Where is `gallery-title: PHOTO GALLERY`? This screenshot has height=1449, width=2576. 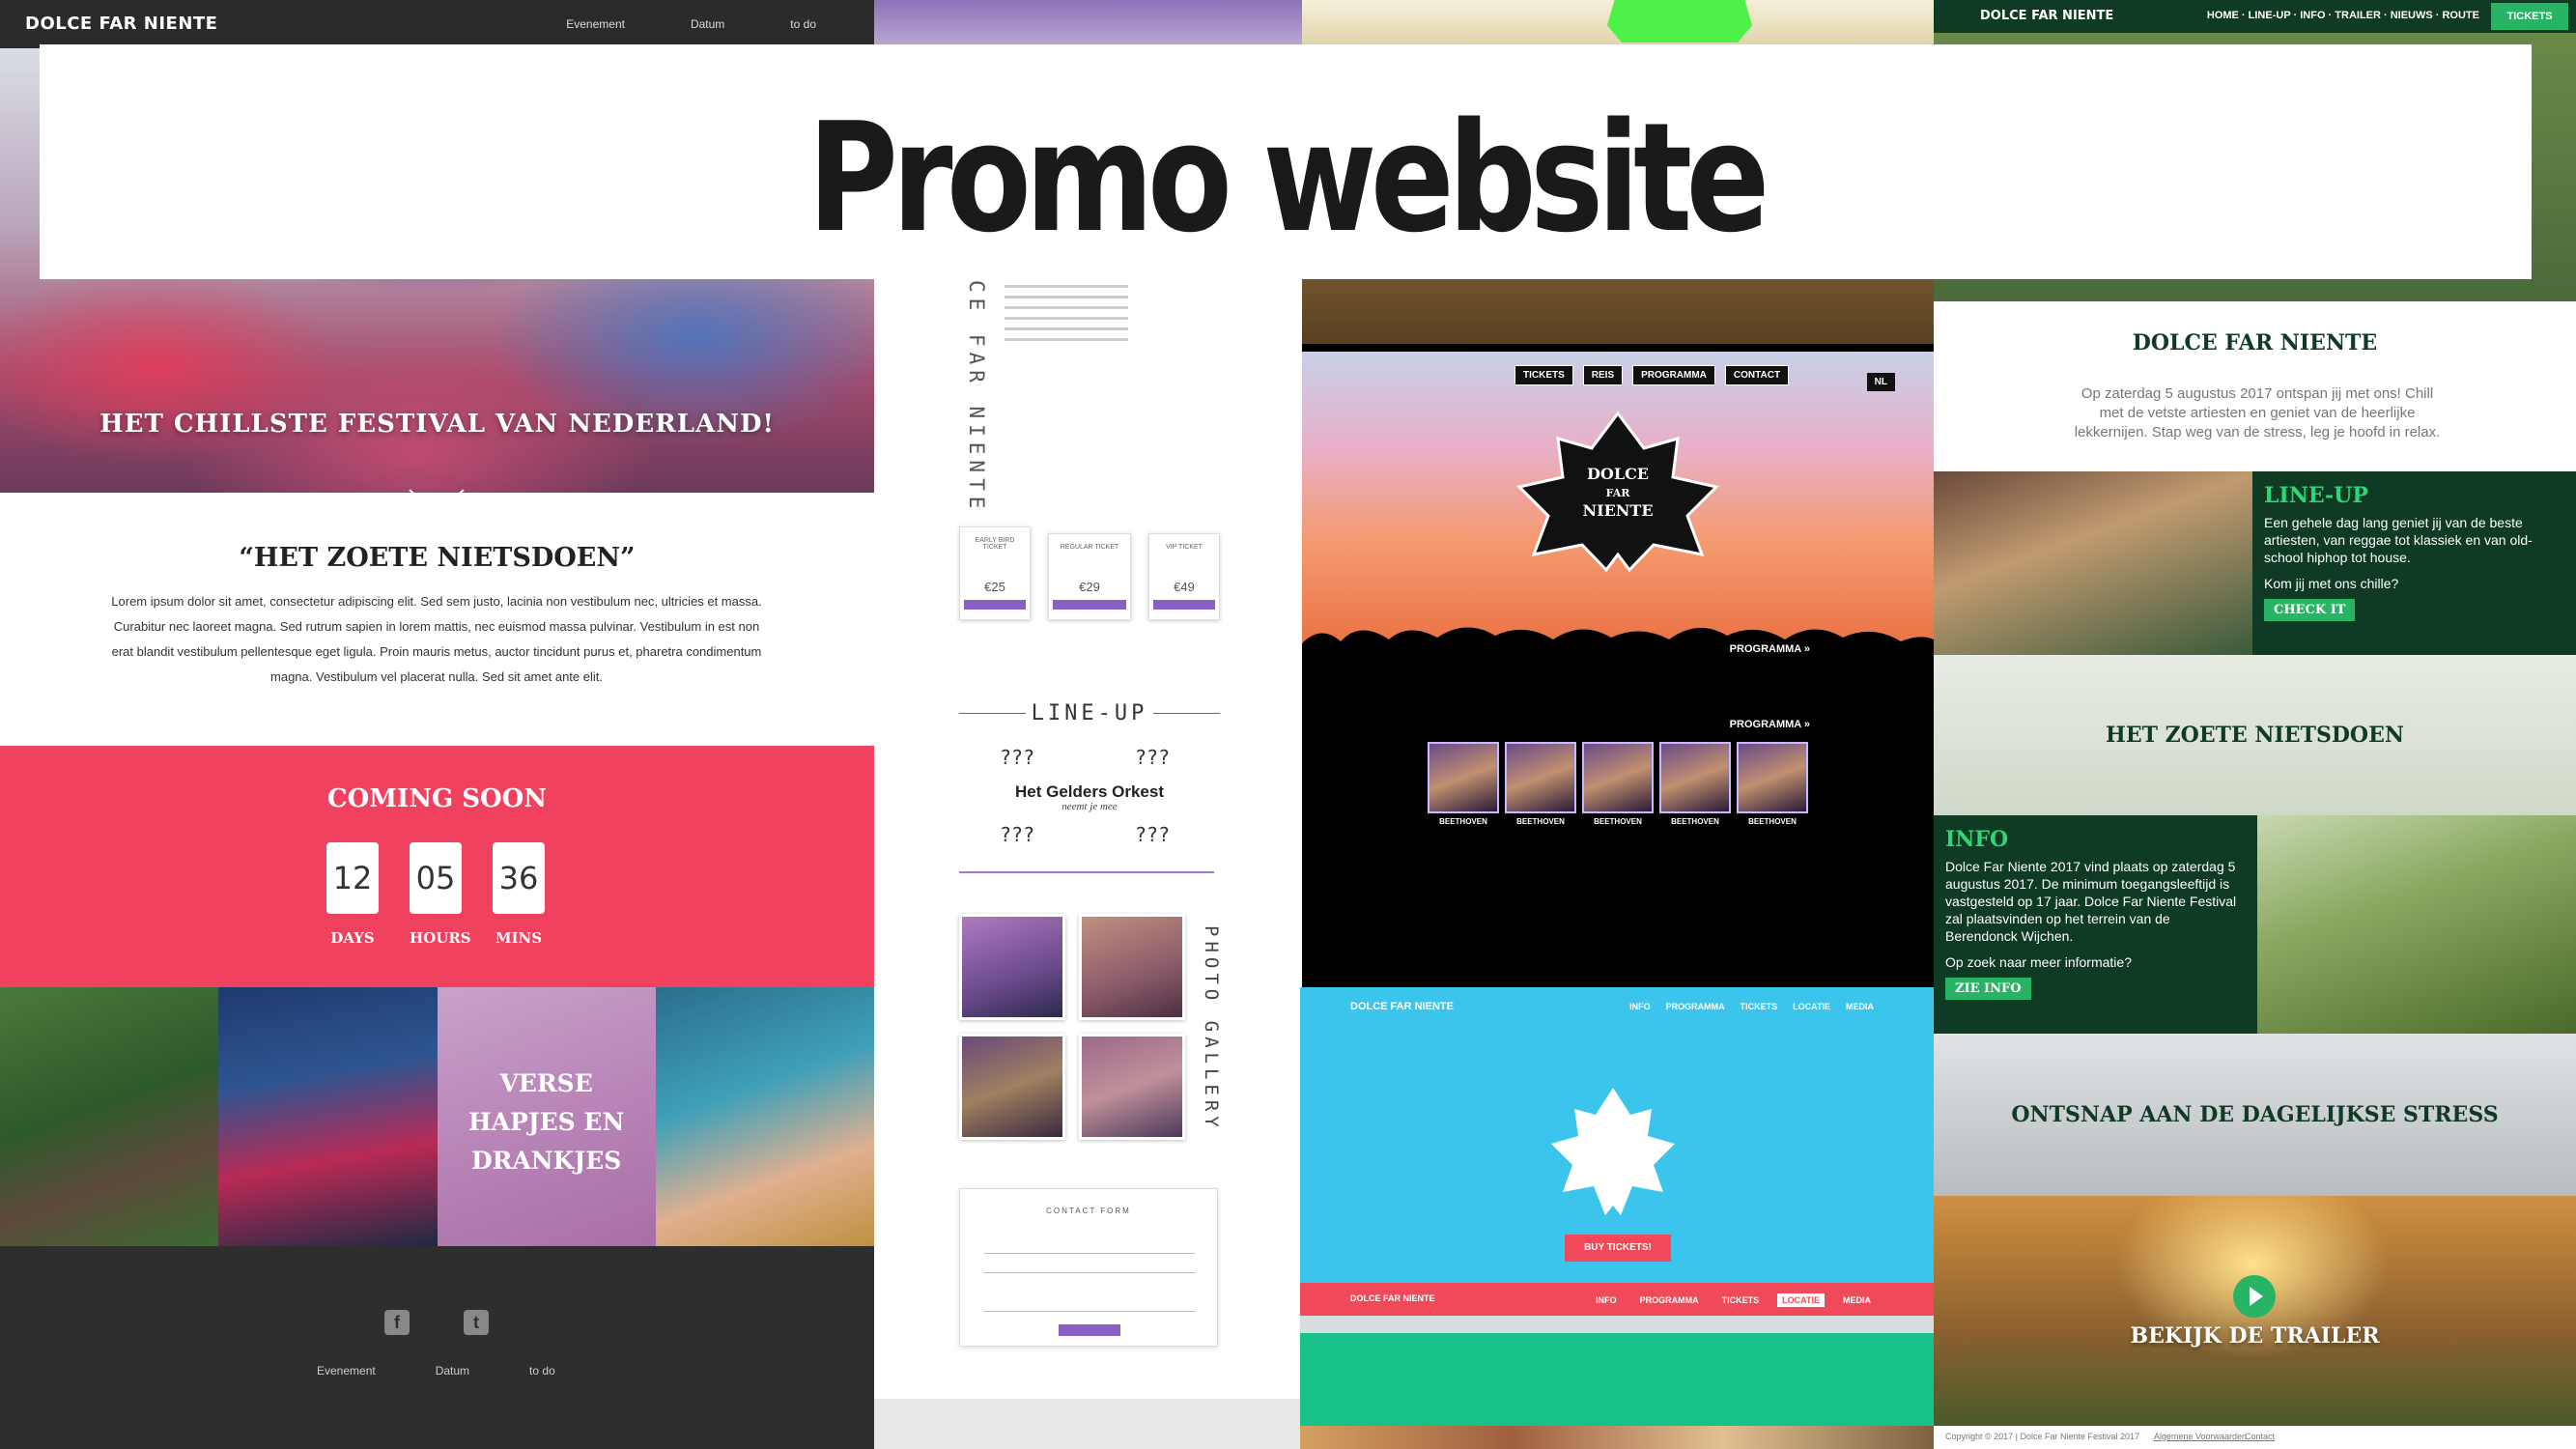 gallery-title: PHOTO GALLERY is located at coordinates (1211, 1028).